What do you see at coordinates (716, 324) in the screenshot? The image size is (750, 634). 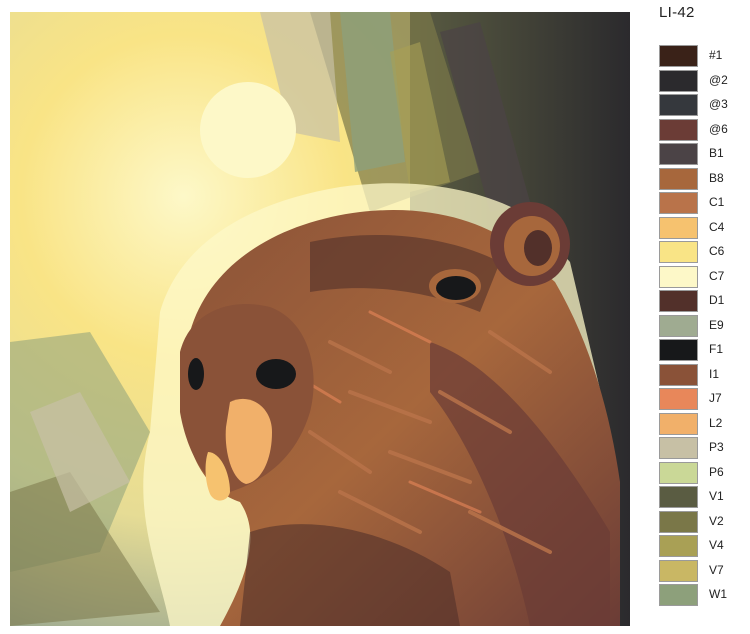 I see `color-code-label: E9` at bounding box center [716, 324].